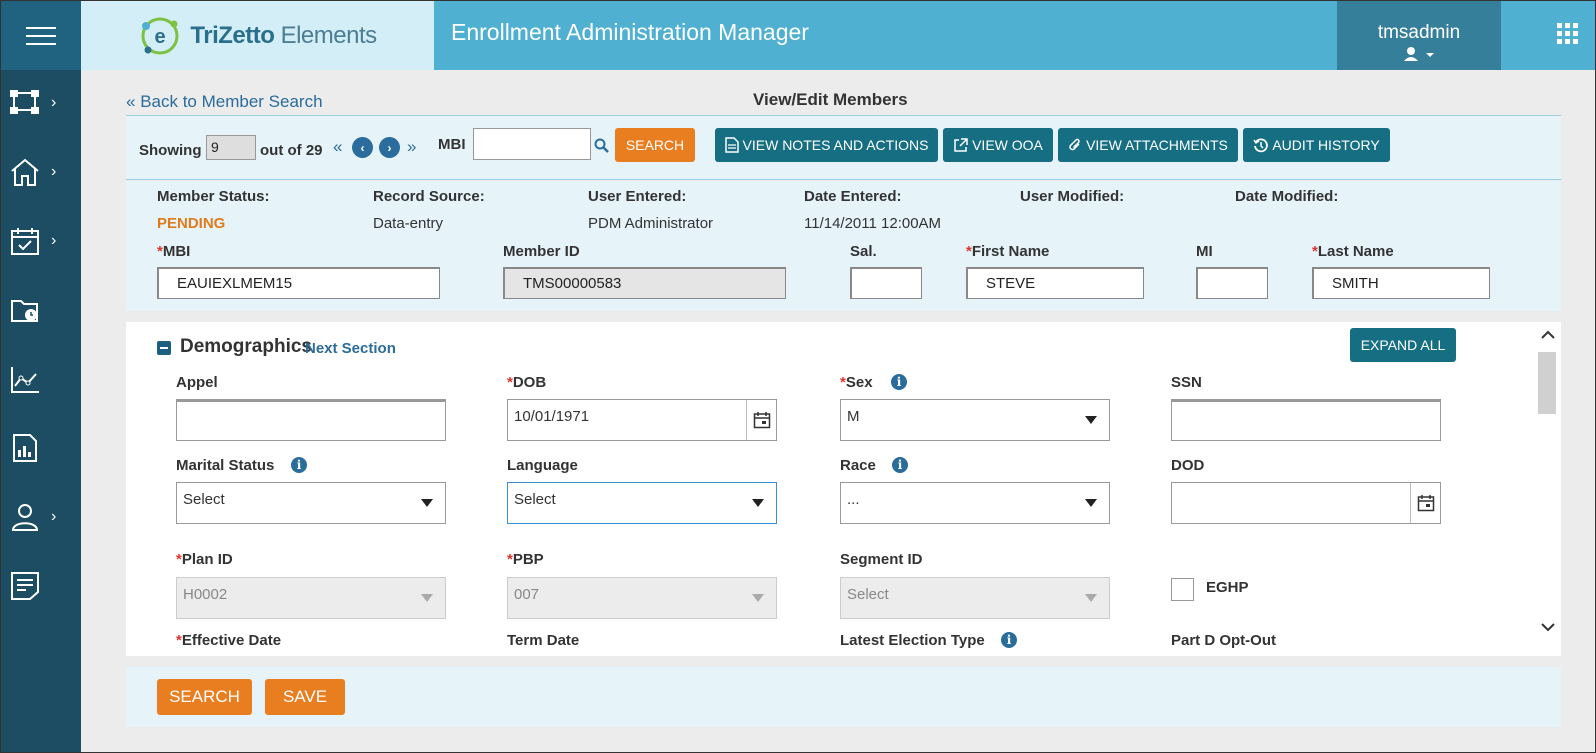 This screenshot has height=753, width=1596. What do you see at coordinates (826, 145) in the screenshot?
I see `view-notes-button: VIEW NOTES AND ACTIONS` at bounding box center [826, 145].